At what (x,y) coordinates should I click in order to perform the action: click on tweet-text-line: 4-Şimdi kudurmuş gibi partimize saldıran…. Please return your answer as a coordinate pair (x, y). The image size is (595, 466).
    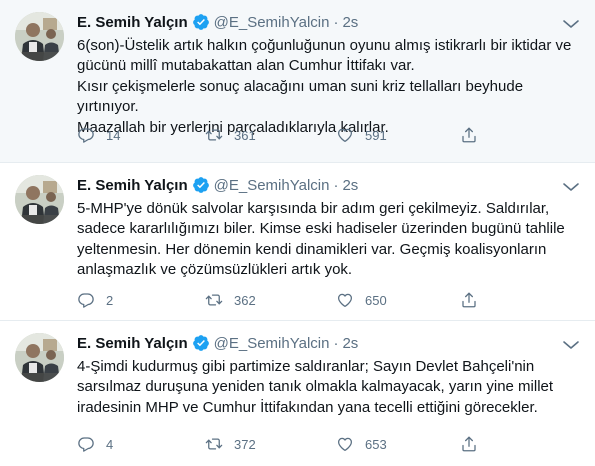
    Looking at the image, I should click on (306, 366).